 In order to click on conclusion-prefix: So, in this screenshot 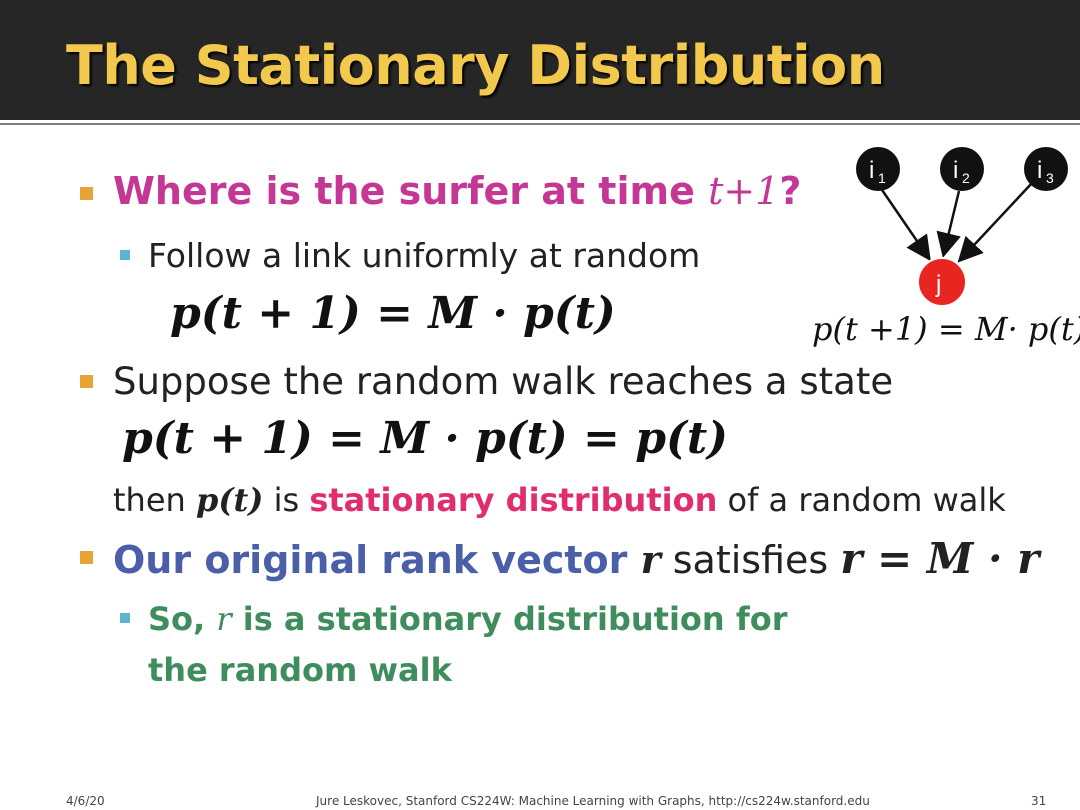, I will do `click(182, 619)`.